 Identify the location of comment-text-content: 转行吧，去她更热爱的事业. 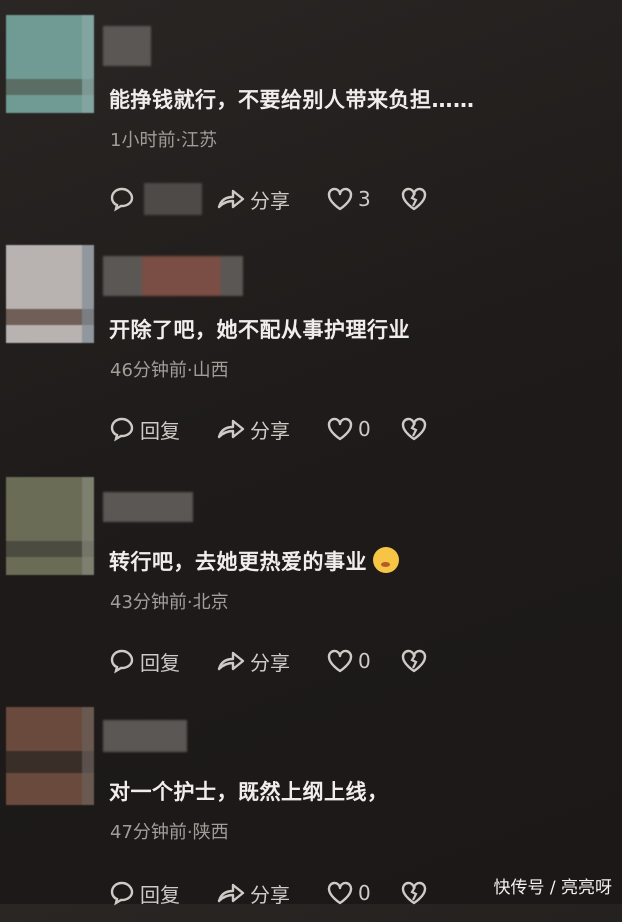
(238, 562).